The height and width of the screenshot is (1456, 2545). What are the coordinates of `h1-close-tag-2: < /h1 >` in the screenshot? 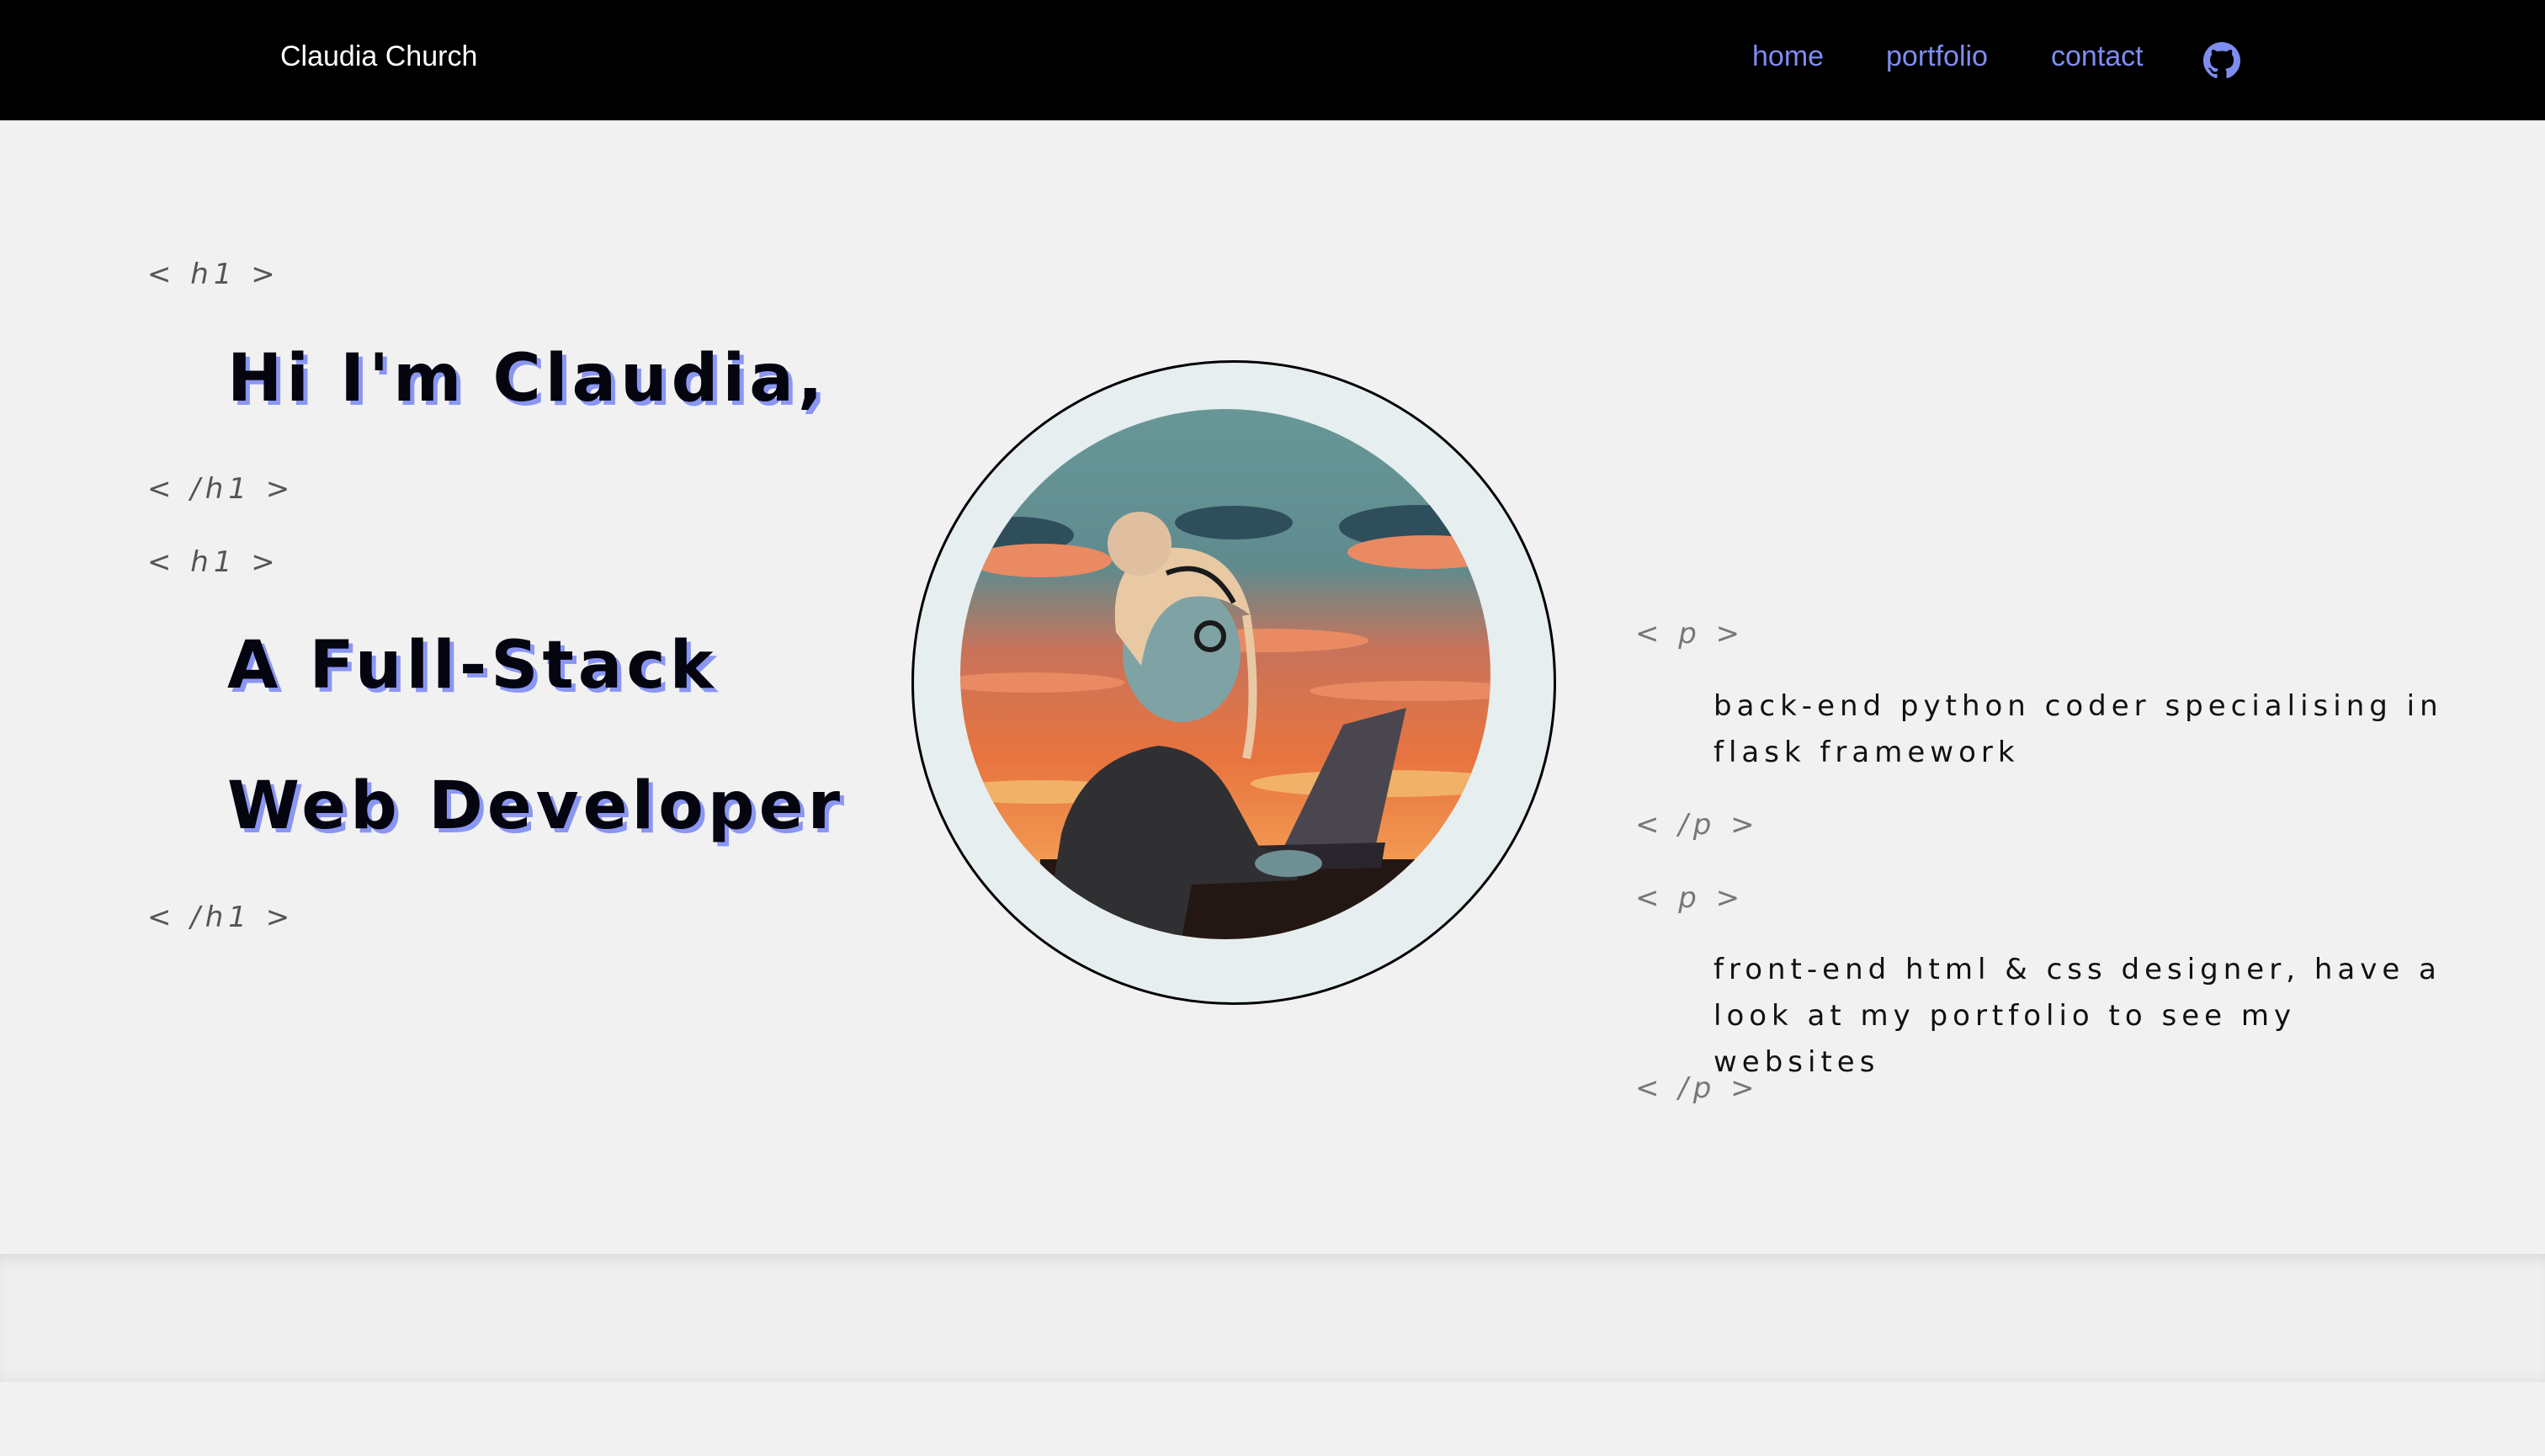 It's located at (221, 917).